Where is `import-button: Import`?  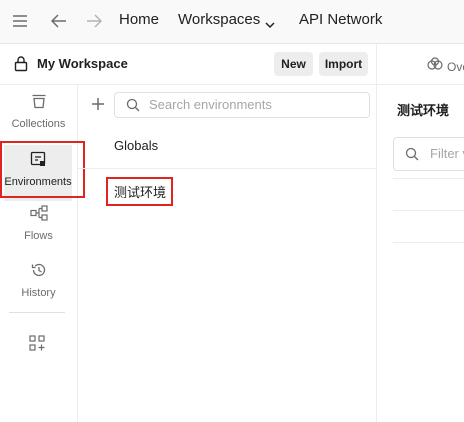
import-button: Import is located at coordinates (343, 64).